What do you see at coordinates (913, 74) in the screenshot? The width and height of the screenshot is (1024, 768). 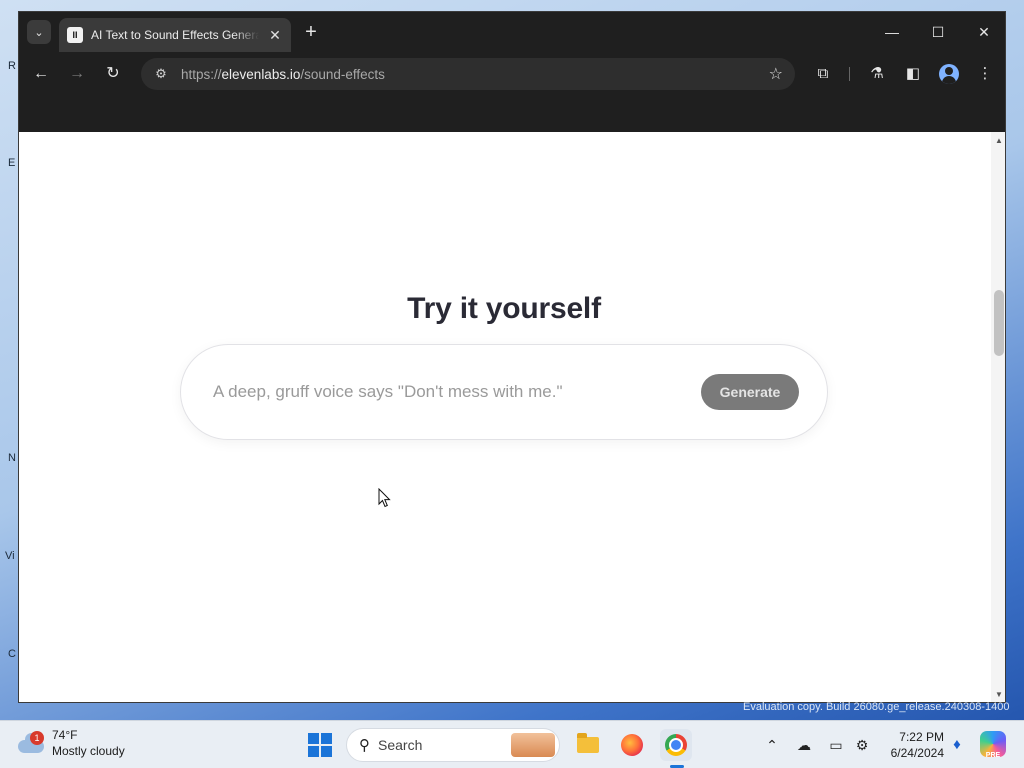 I see `side-panel-icon: ◧` at bounding box center [913, 74].